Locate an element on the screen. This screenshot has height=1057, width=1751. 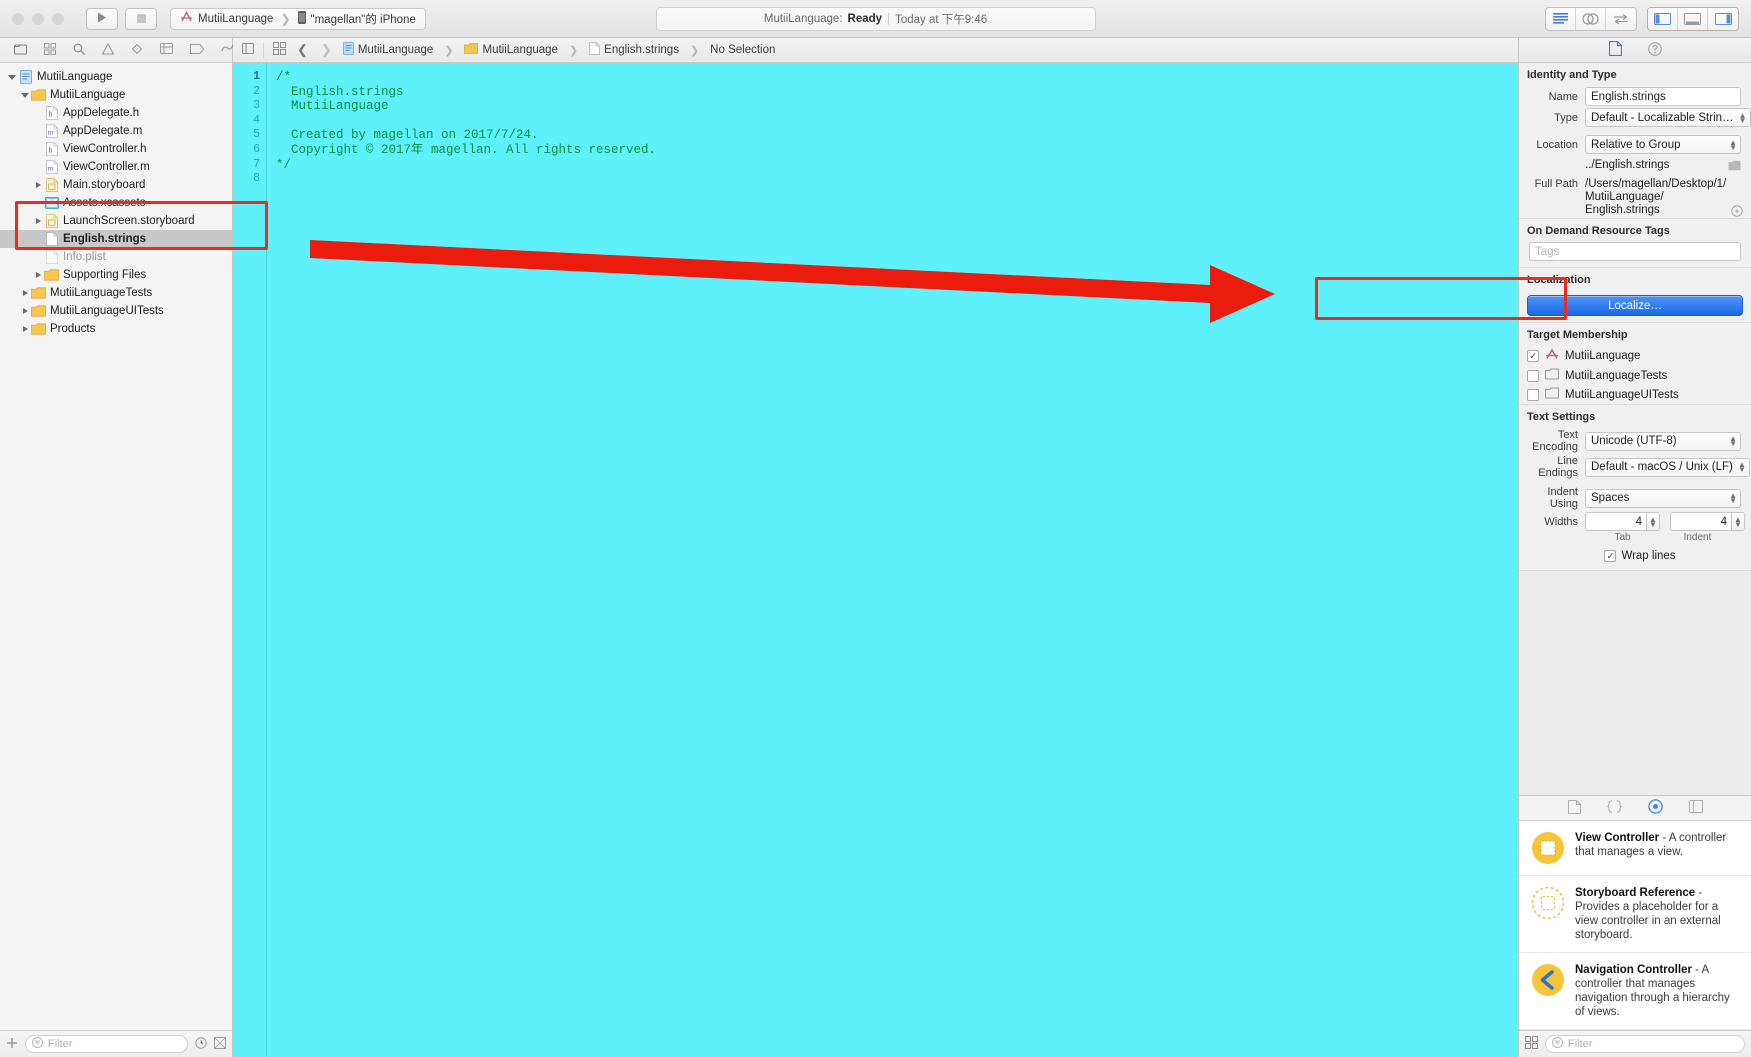
close-window-button is located at coordinates (18, 18).